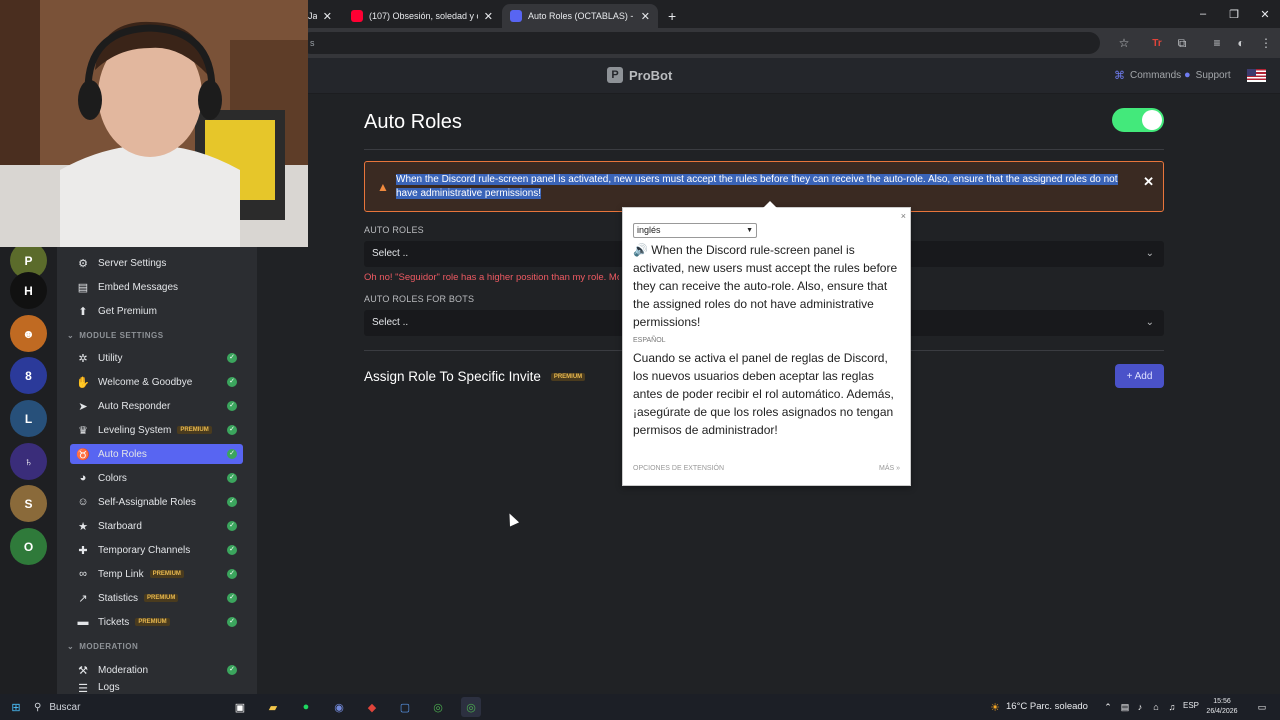 The image size is (1280, 720). What do you see at coordinates (156, 598) in the screenshot?
I see `sidebar-item-statistics: ↗ Statistics PREMIUM ✓` at bounding box center [156, 598].